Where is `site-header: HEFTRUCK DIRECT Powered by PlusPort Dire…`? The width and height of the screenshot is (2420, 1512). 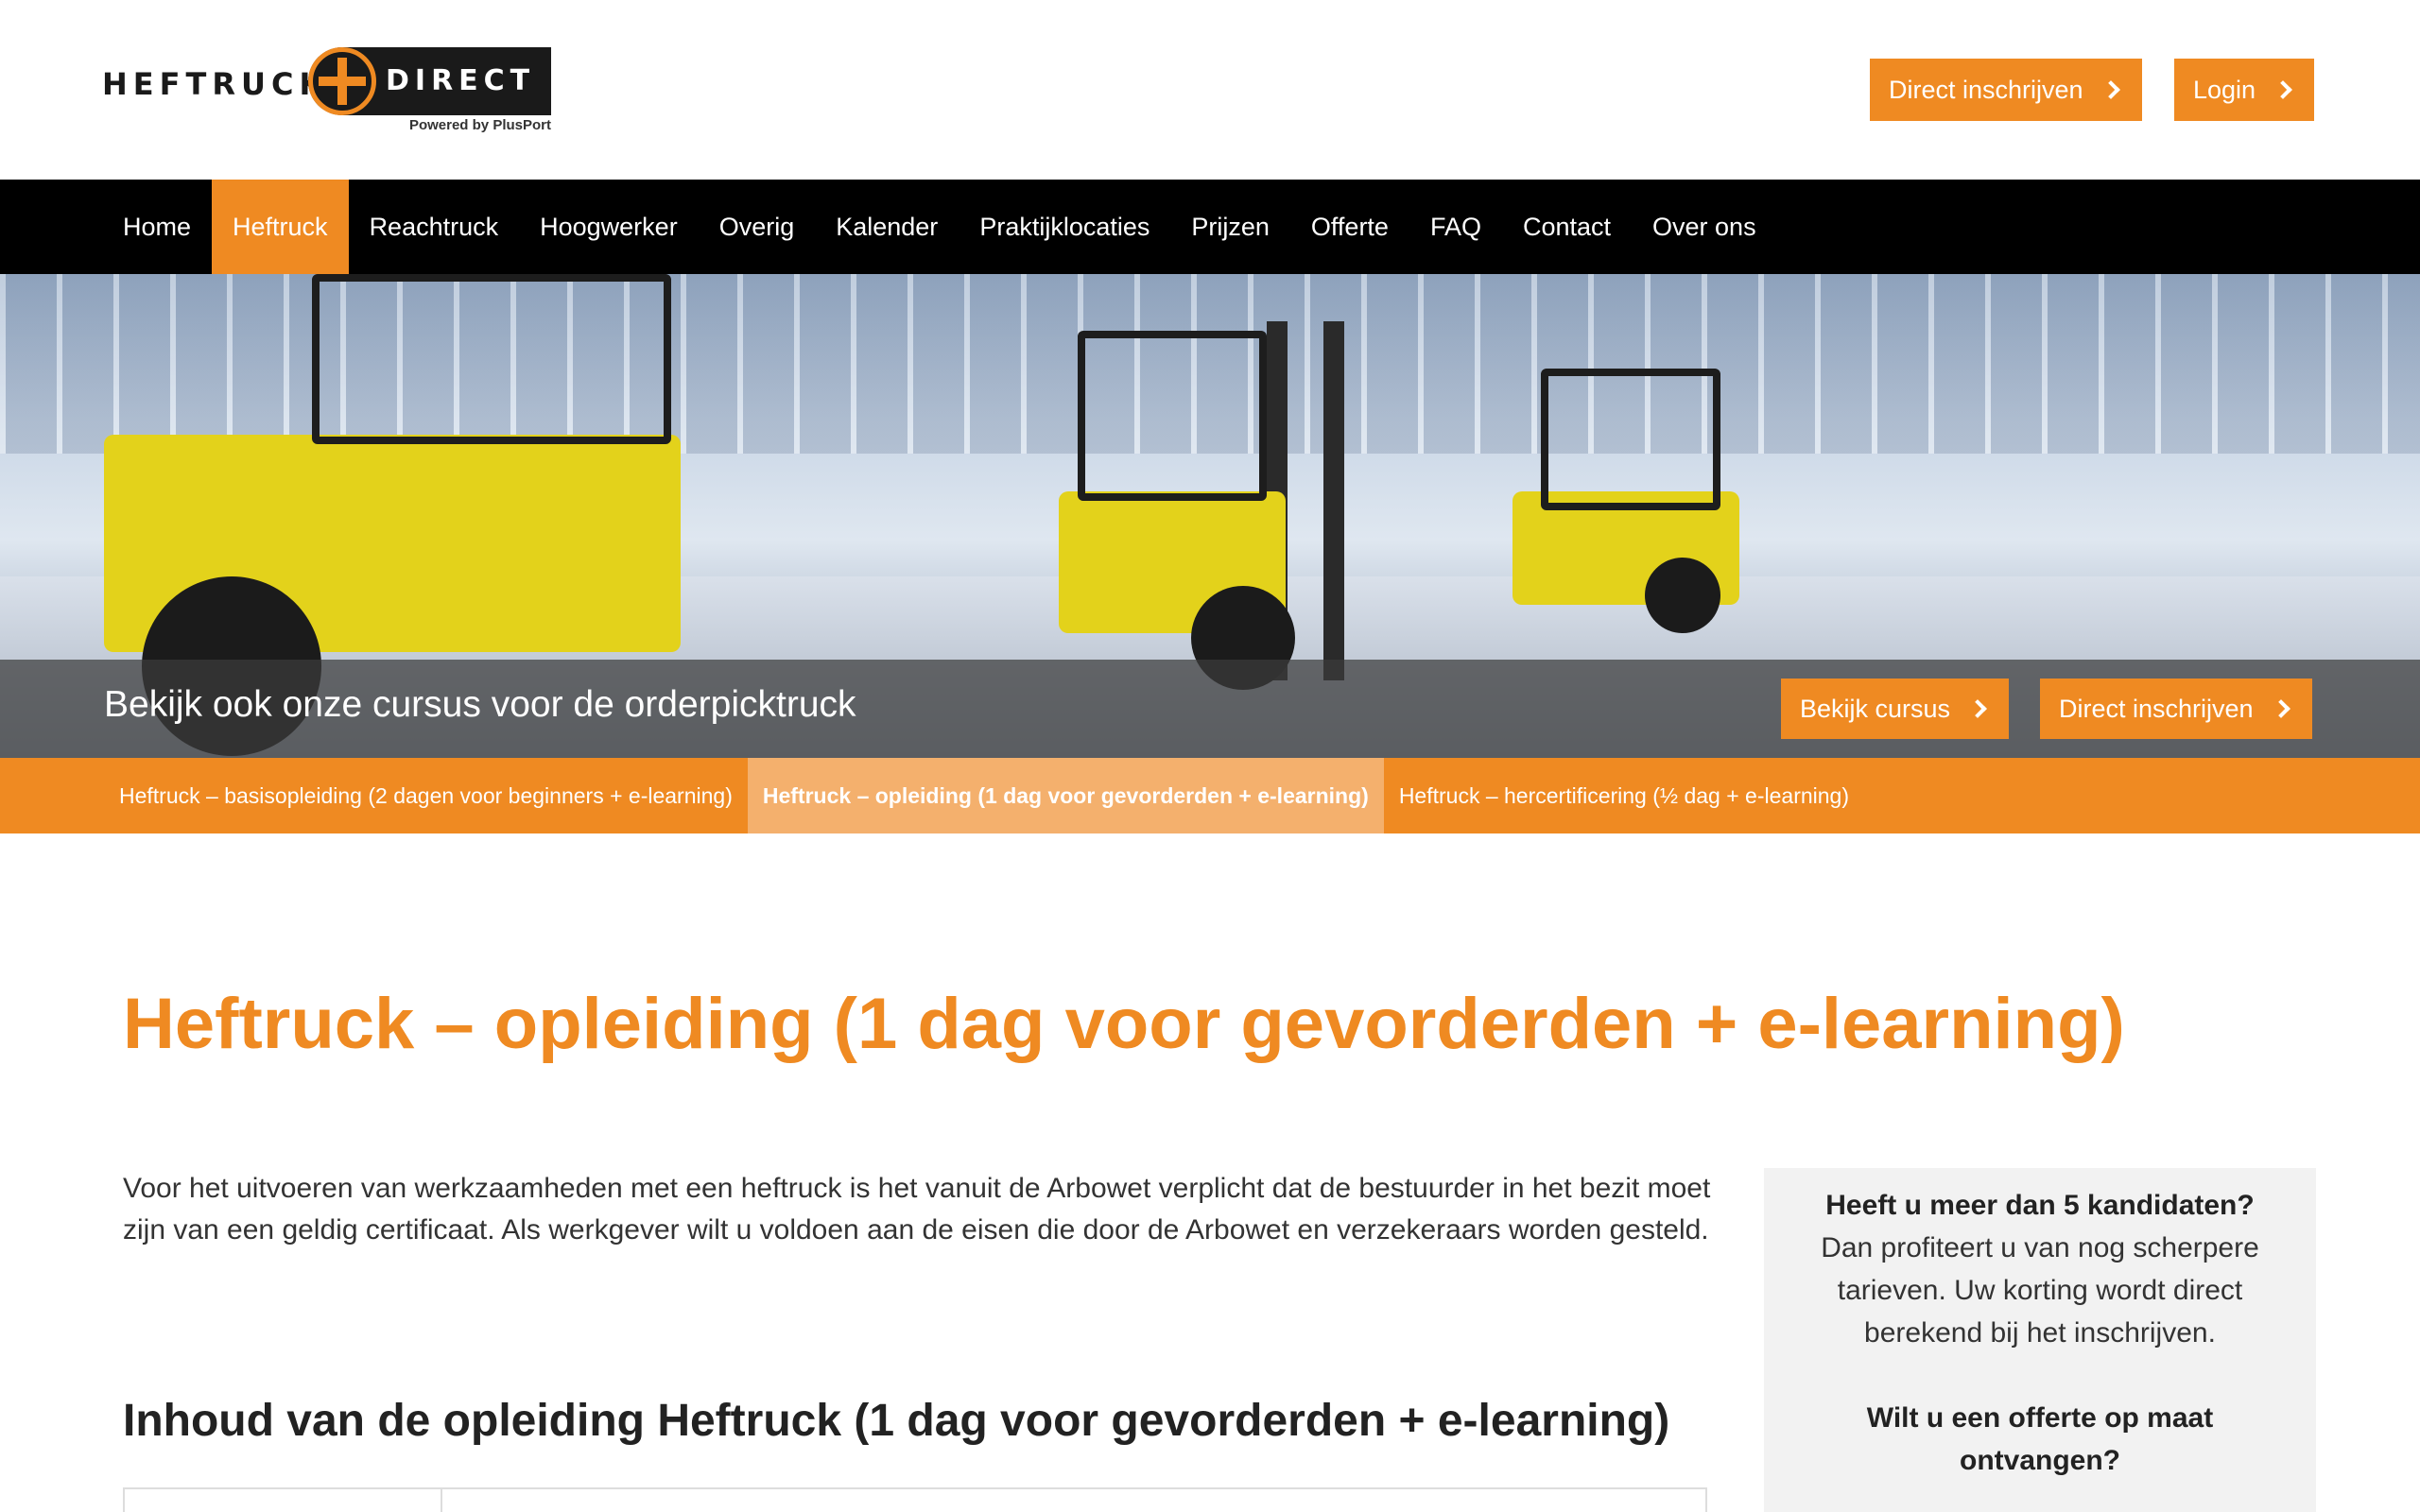
site-header: HEFTRUCK DIRECT Powered by PlusPort Dire… is located at coordinates (1210, 90).